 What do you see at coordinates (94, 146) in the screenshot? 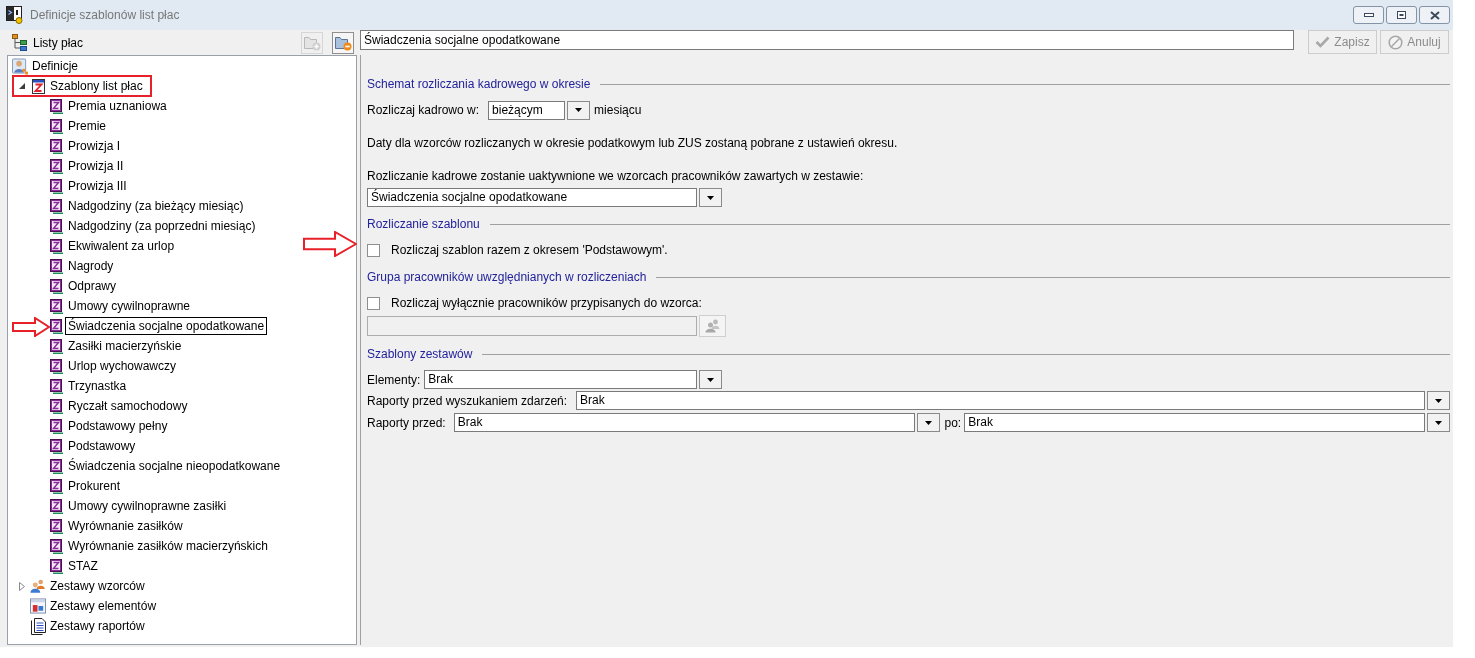
I see `tree-item: Prowizja I` at bounding box center [94, 146].